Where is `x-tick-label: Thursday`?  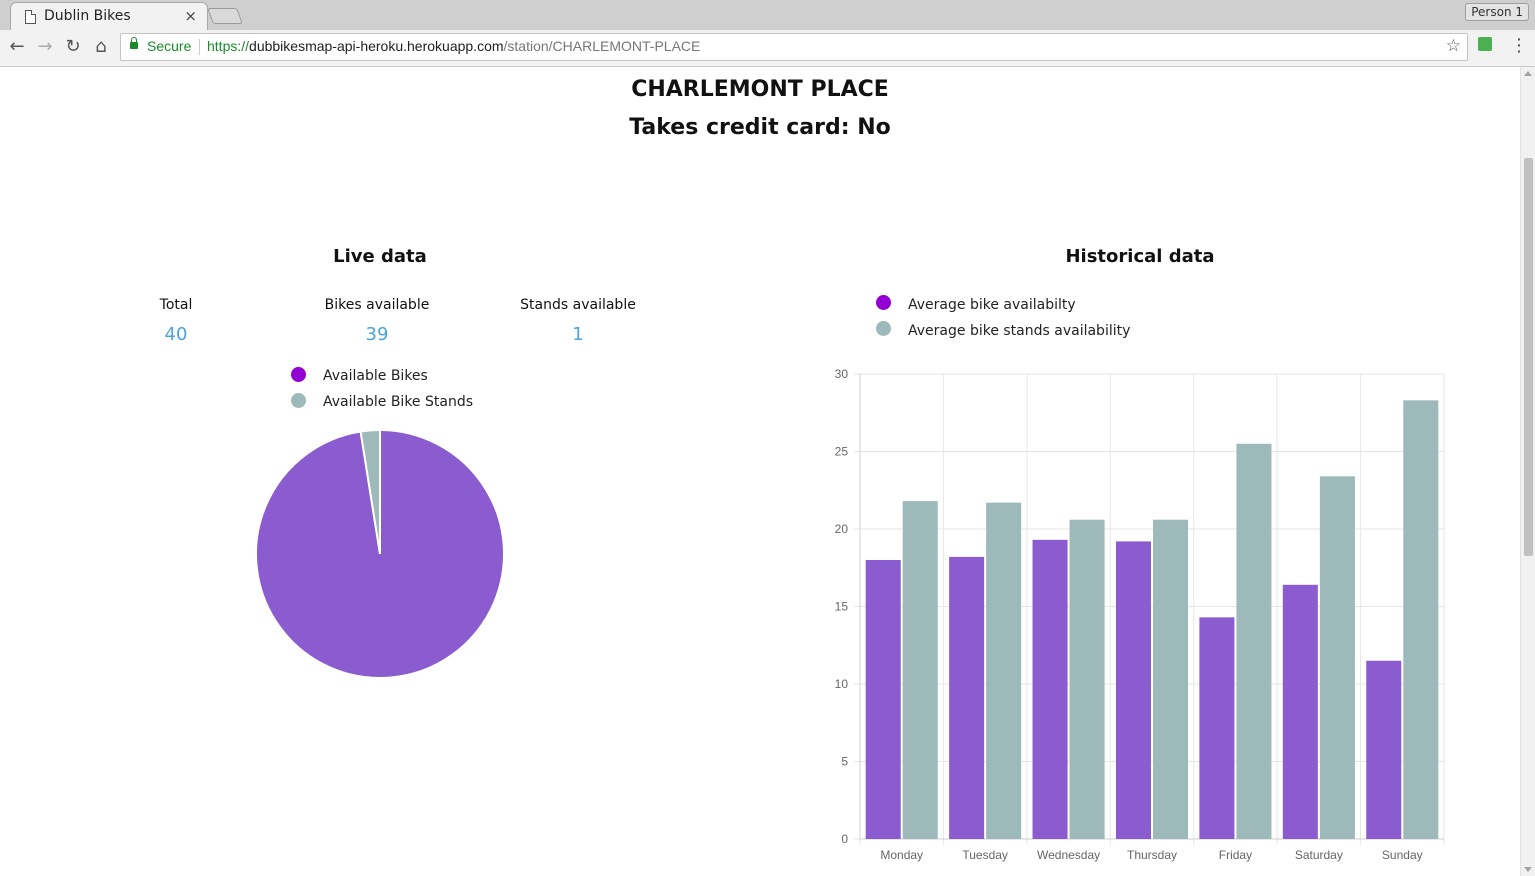 x-tick-label: Thursday is located at coordinates (1152, 855).